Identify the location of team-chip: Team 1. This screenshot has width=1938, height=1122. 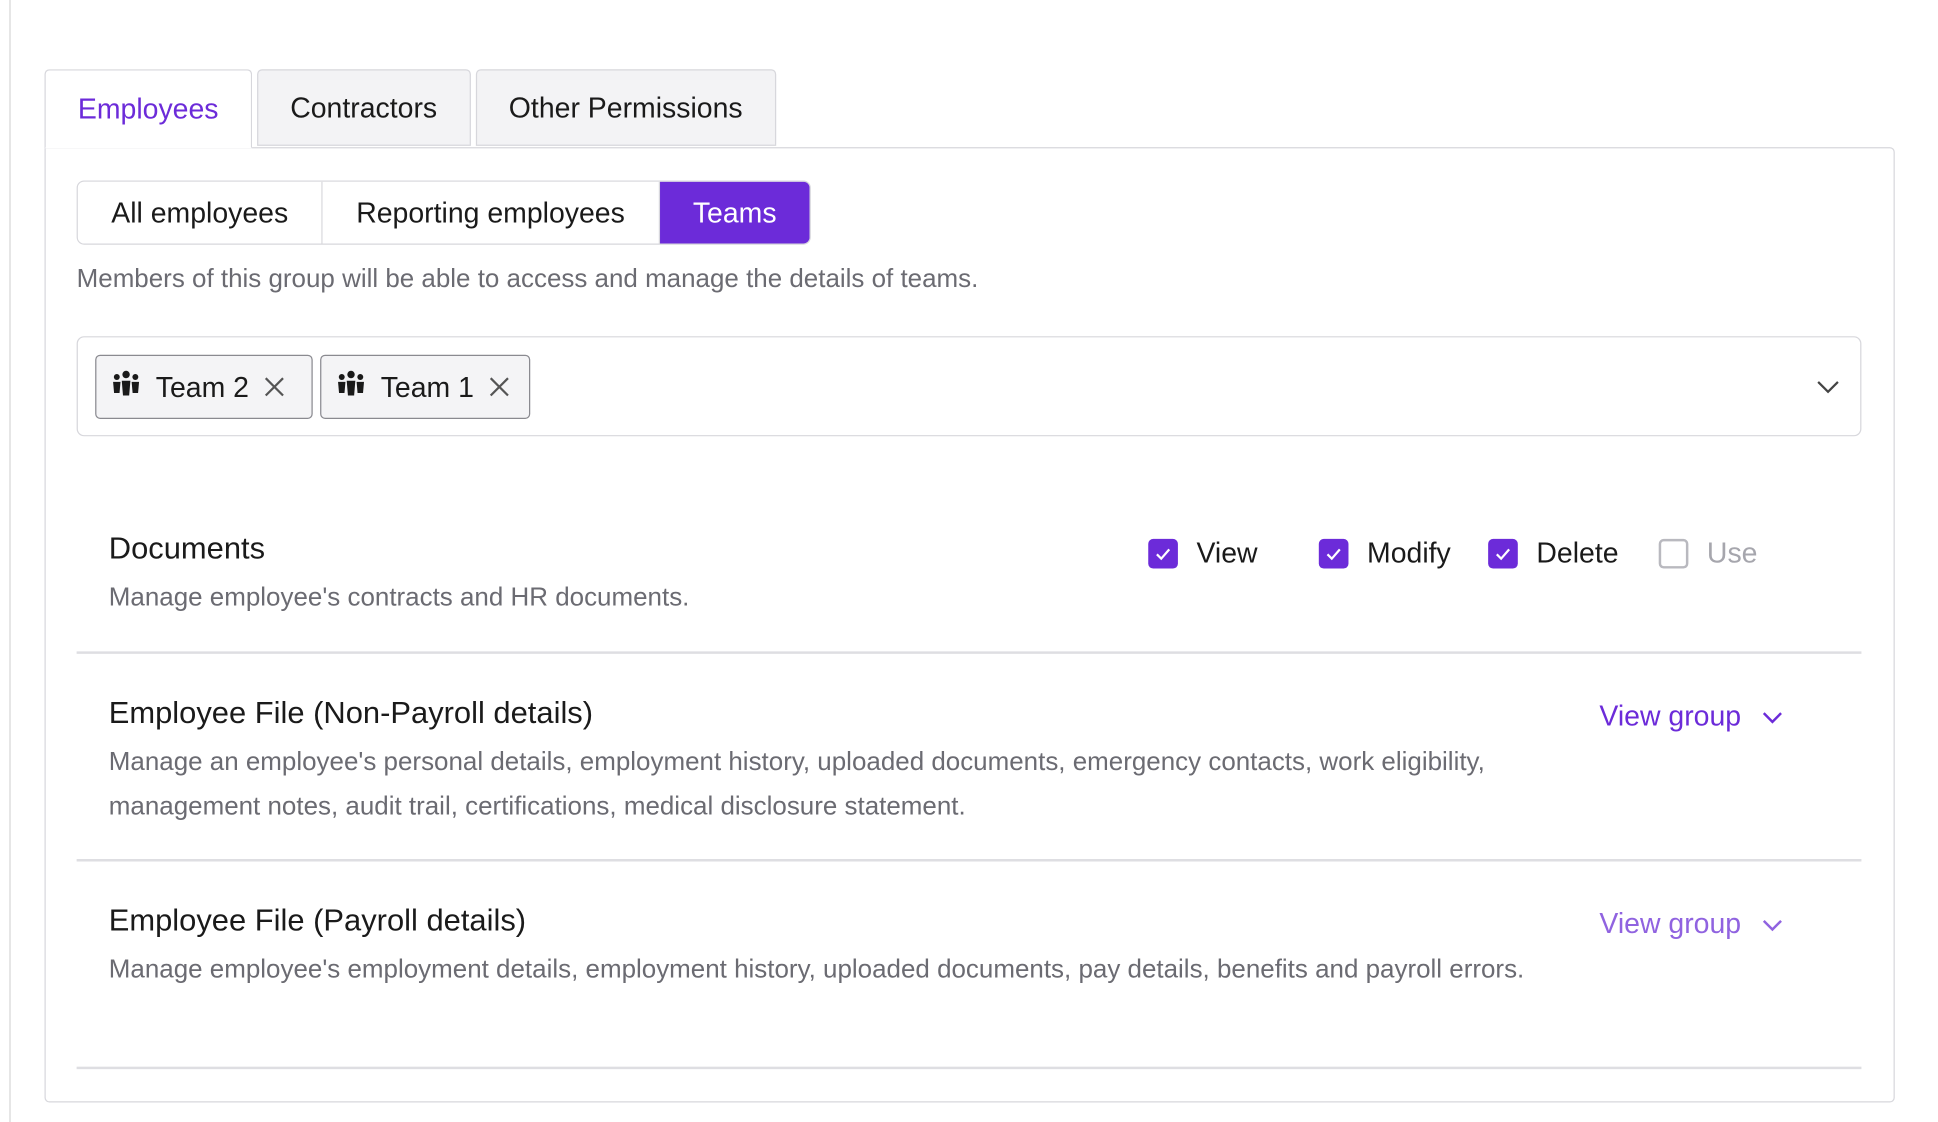
(425, 387).